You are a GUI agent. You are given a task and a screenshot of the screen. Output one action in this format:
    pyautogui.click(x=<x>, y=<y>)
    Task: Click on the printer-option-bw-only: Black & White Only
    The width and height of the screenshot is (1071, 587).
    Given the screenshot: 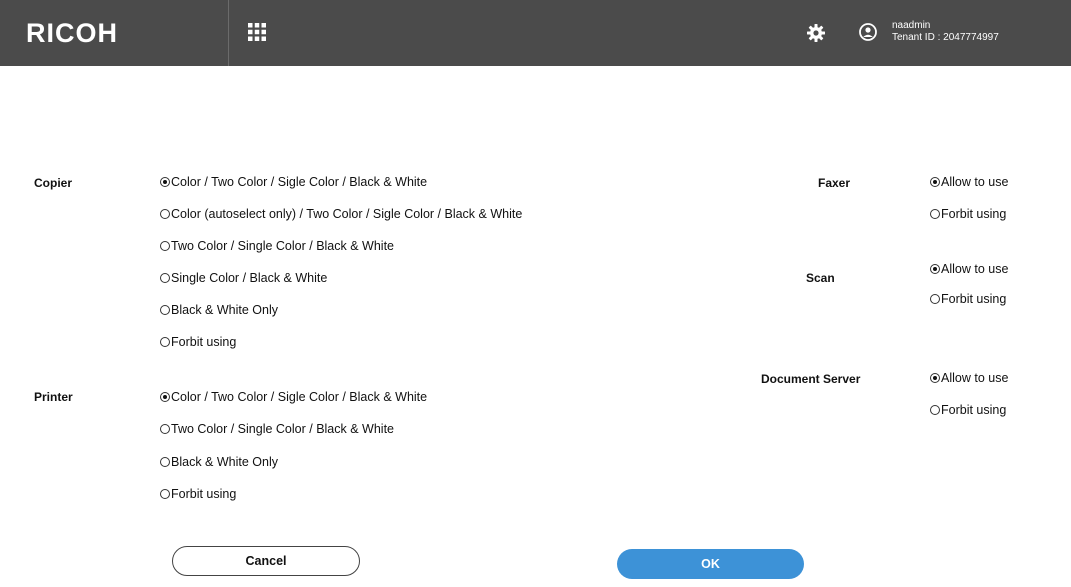 What is the action you would take?
    pyautogui.click(x=219, y=462)
    